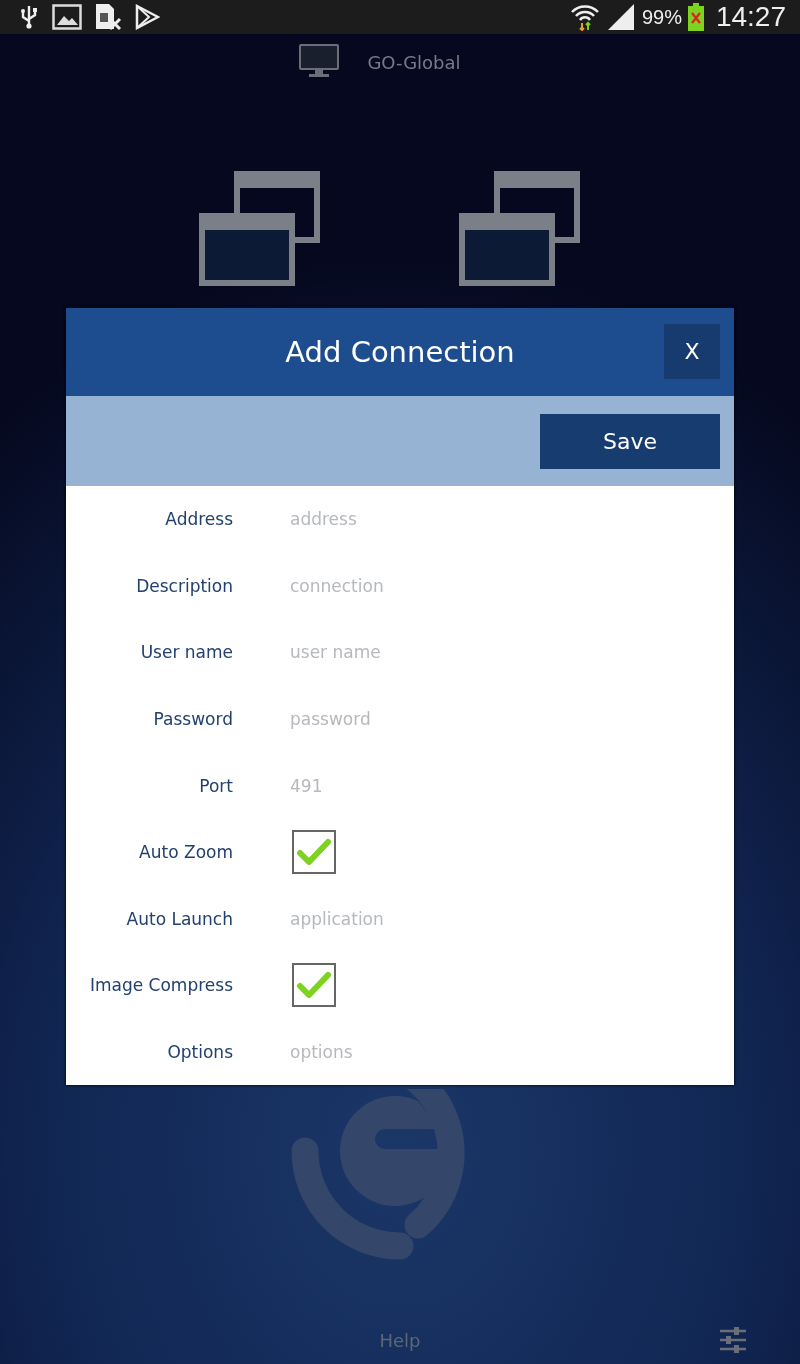 This screenshot has height=1364, width=800. What do you see at coordinates (29, 17) in the screenshot?
I see `usb-icon` at bounding box center [29, 17].